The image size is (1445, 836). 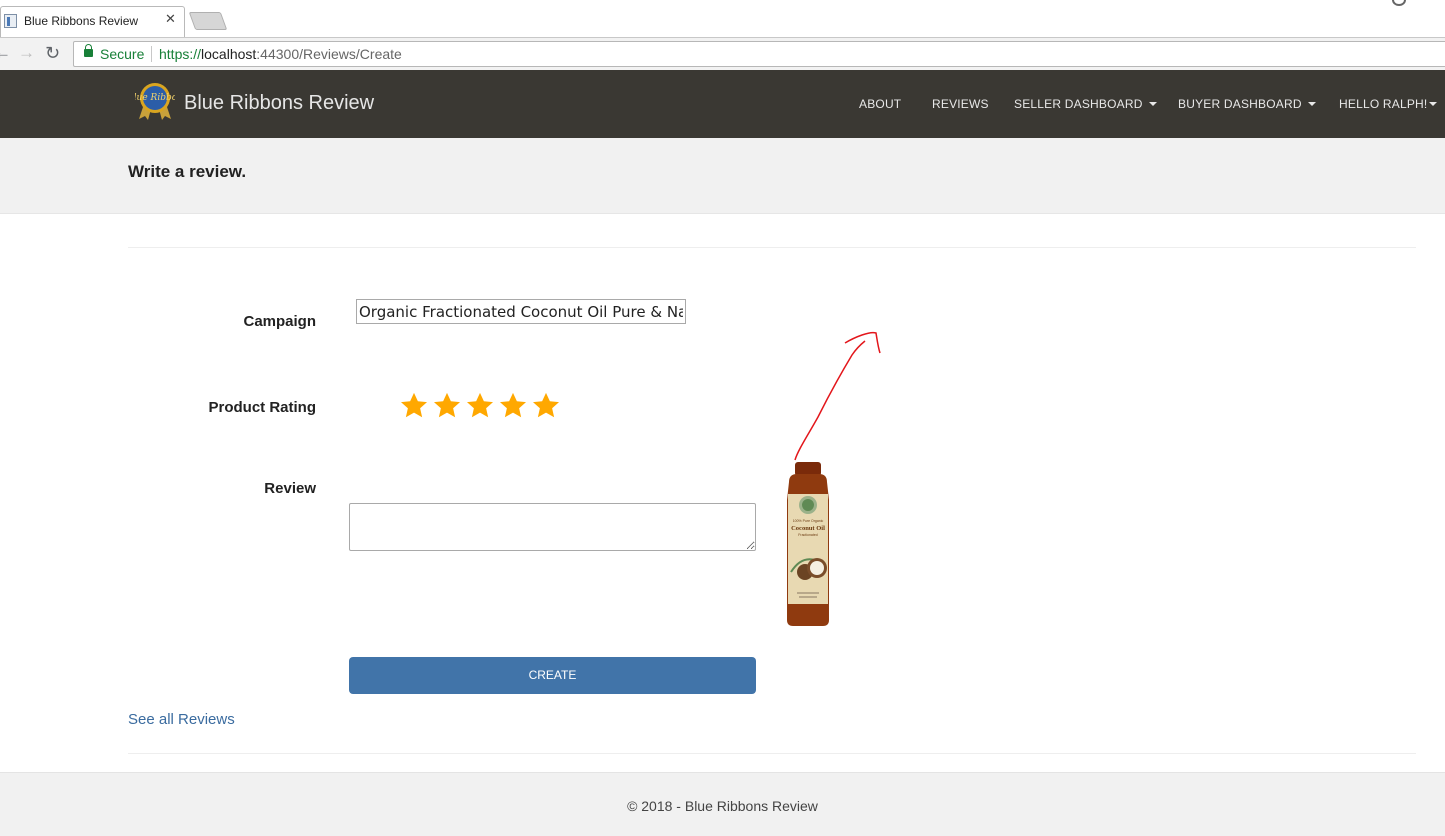 I want to click on nav-reviews: REVIEWS, so click(x=960, y=104).